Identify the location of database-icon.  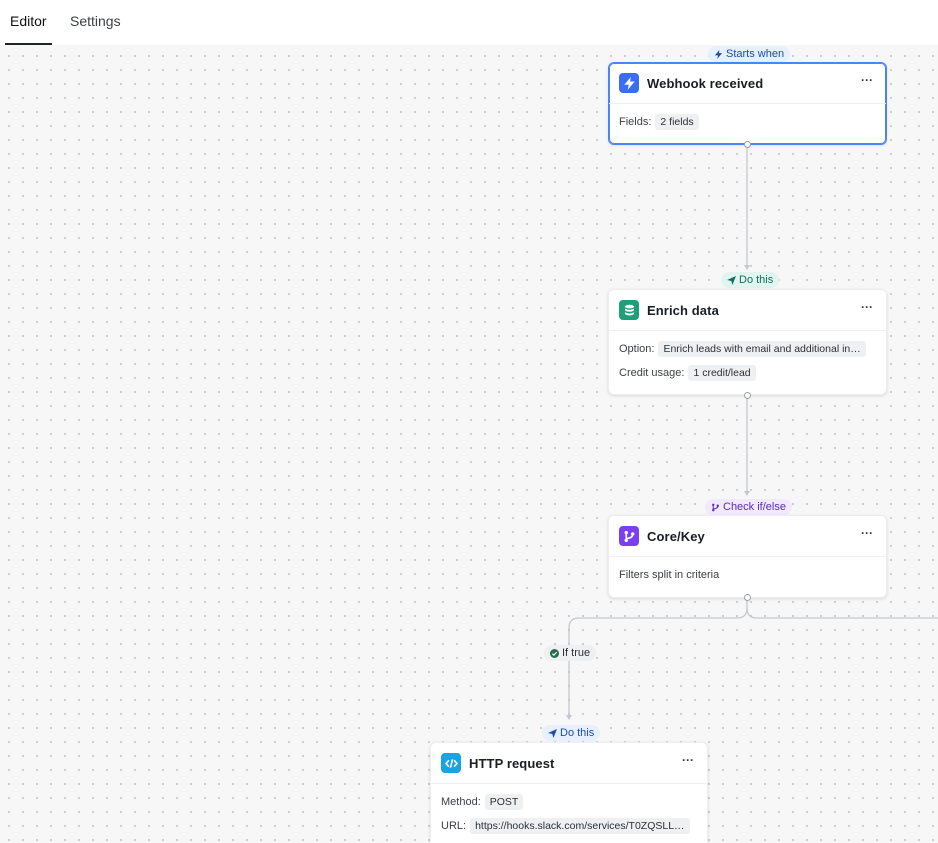
(629, 310).